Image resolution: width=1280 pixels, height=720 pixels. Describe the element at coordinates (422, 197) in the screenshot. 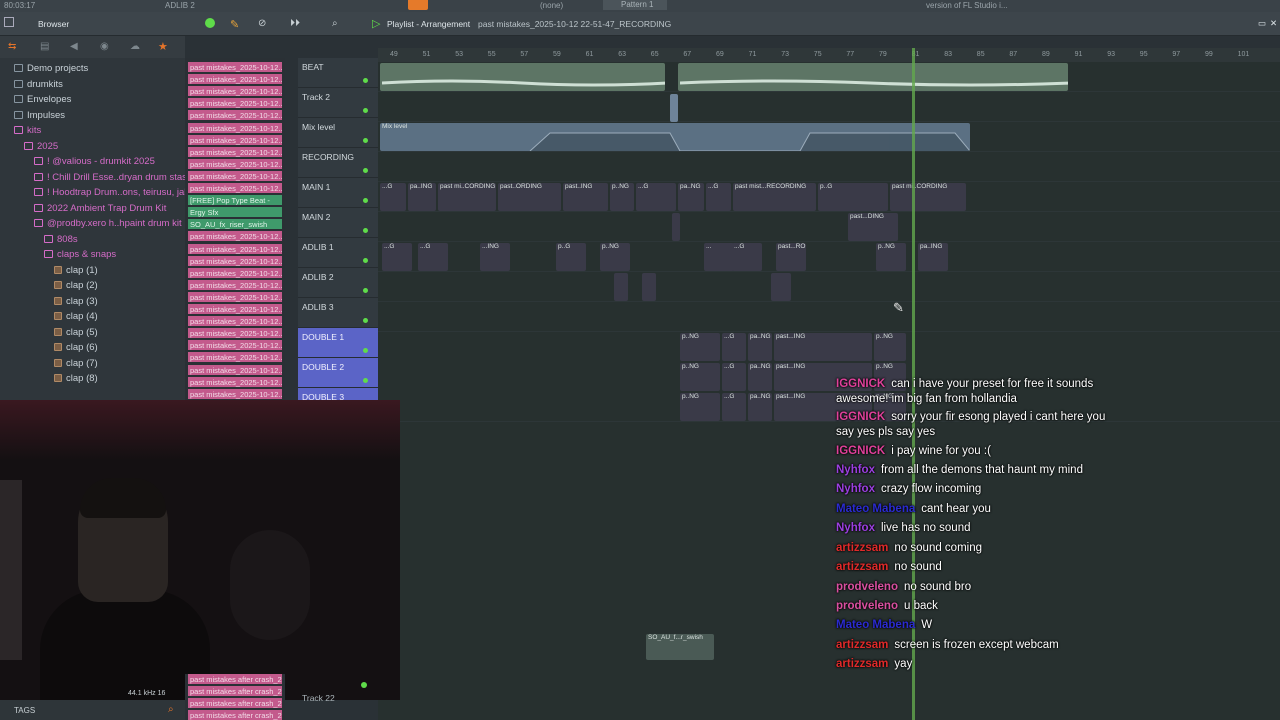

I see `main1-clip: pa..ING` at that location.